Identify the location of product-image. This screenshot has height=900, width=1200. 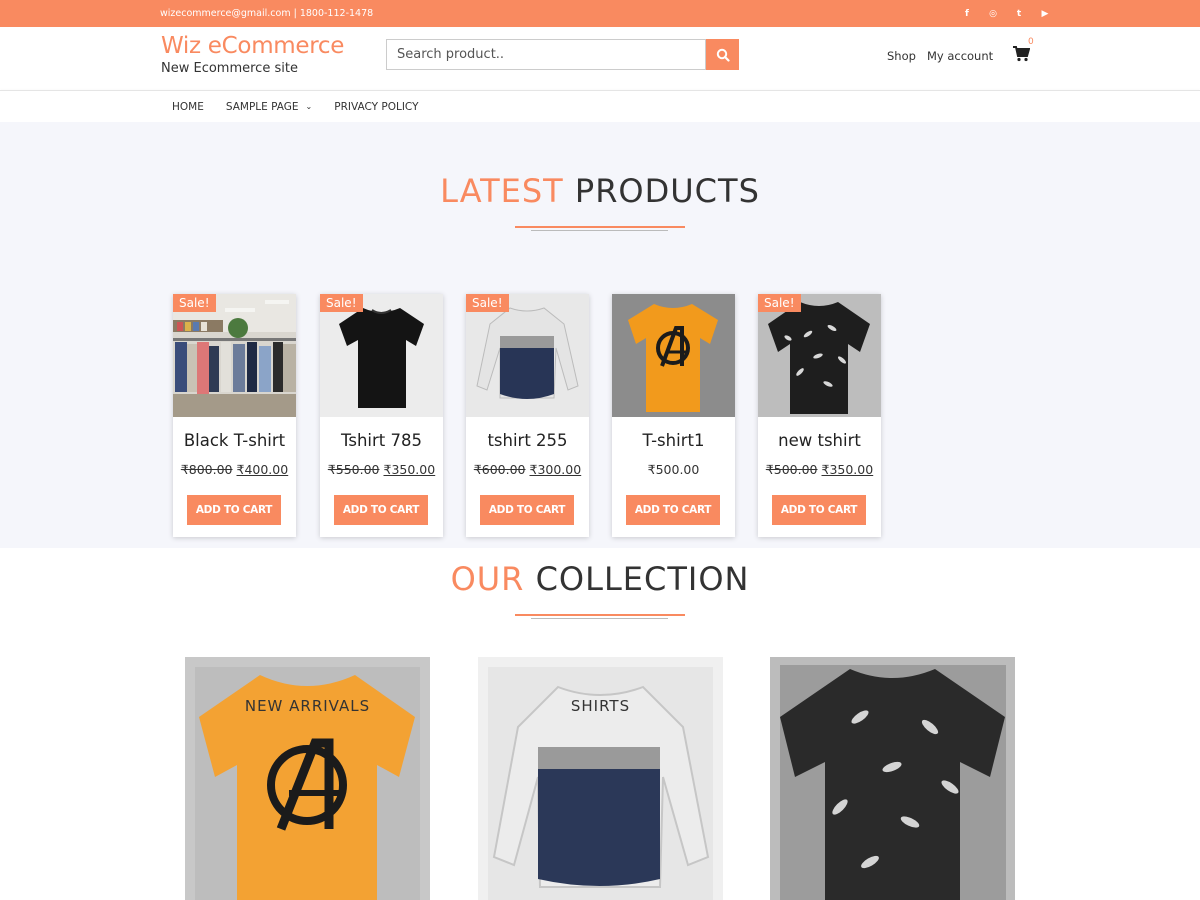
(673, 355).